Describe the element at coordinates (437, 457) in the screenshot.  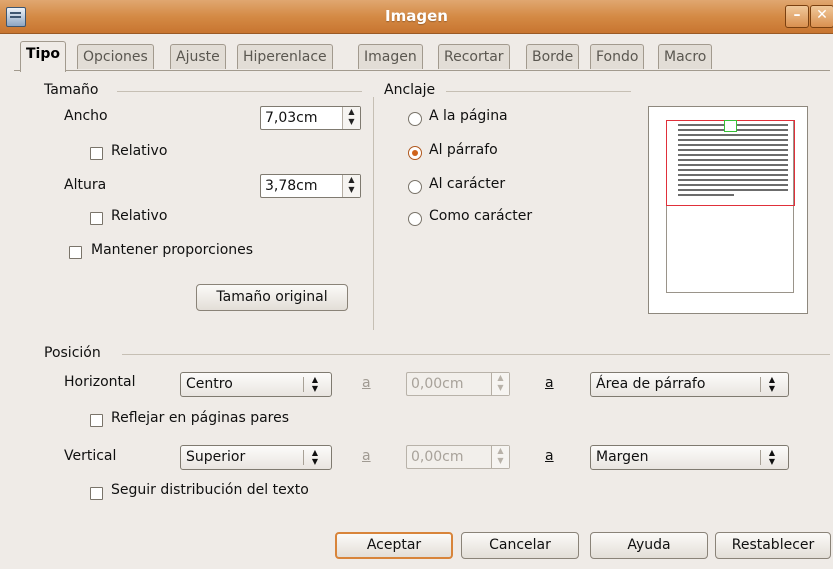
I see `vertical-by-value: 0,00cm` at that location.